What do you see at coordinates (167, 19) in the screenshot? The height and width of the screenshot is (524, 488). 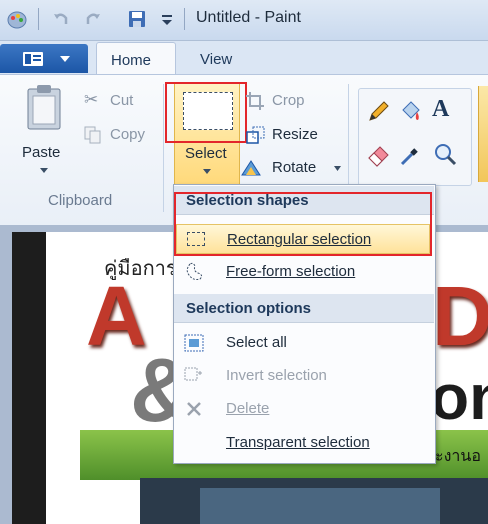 I see `customize-quick-access-icon` at bounding box center [167, 19].